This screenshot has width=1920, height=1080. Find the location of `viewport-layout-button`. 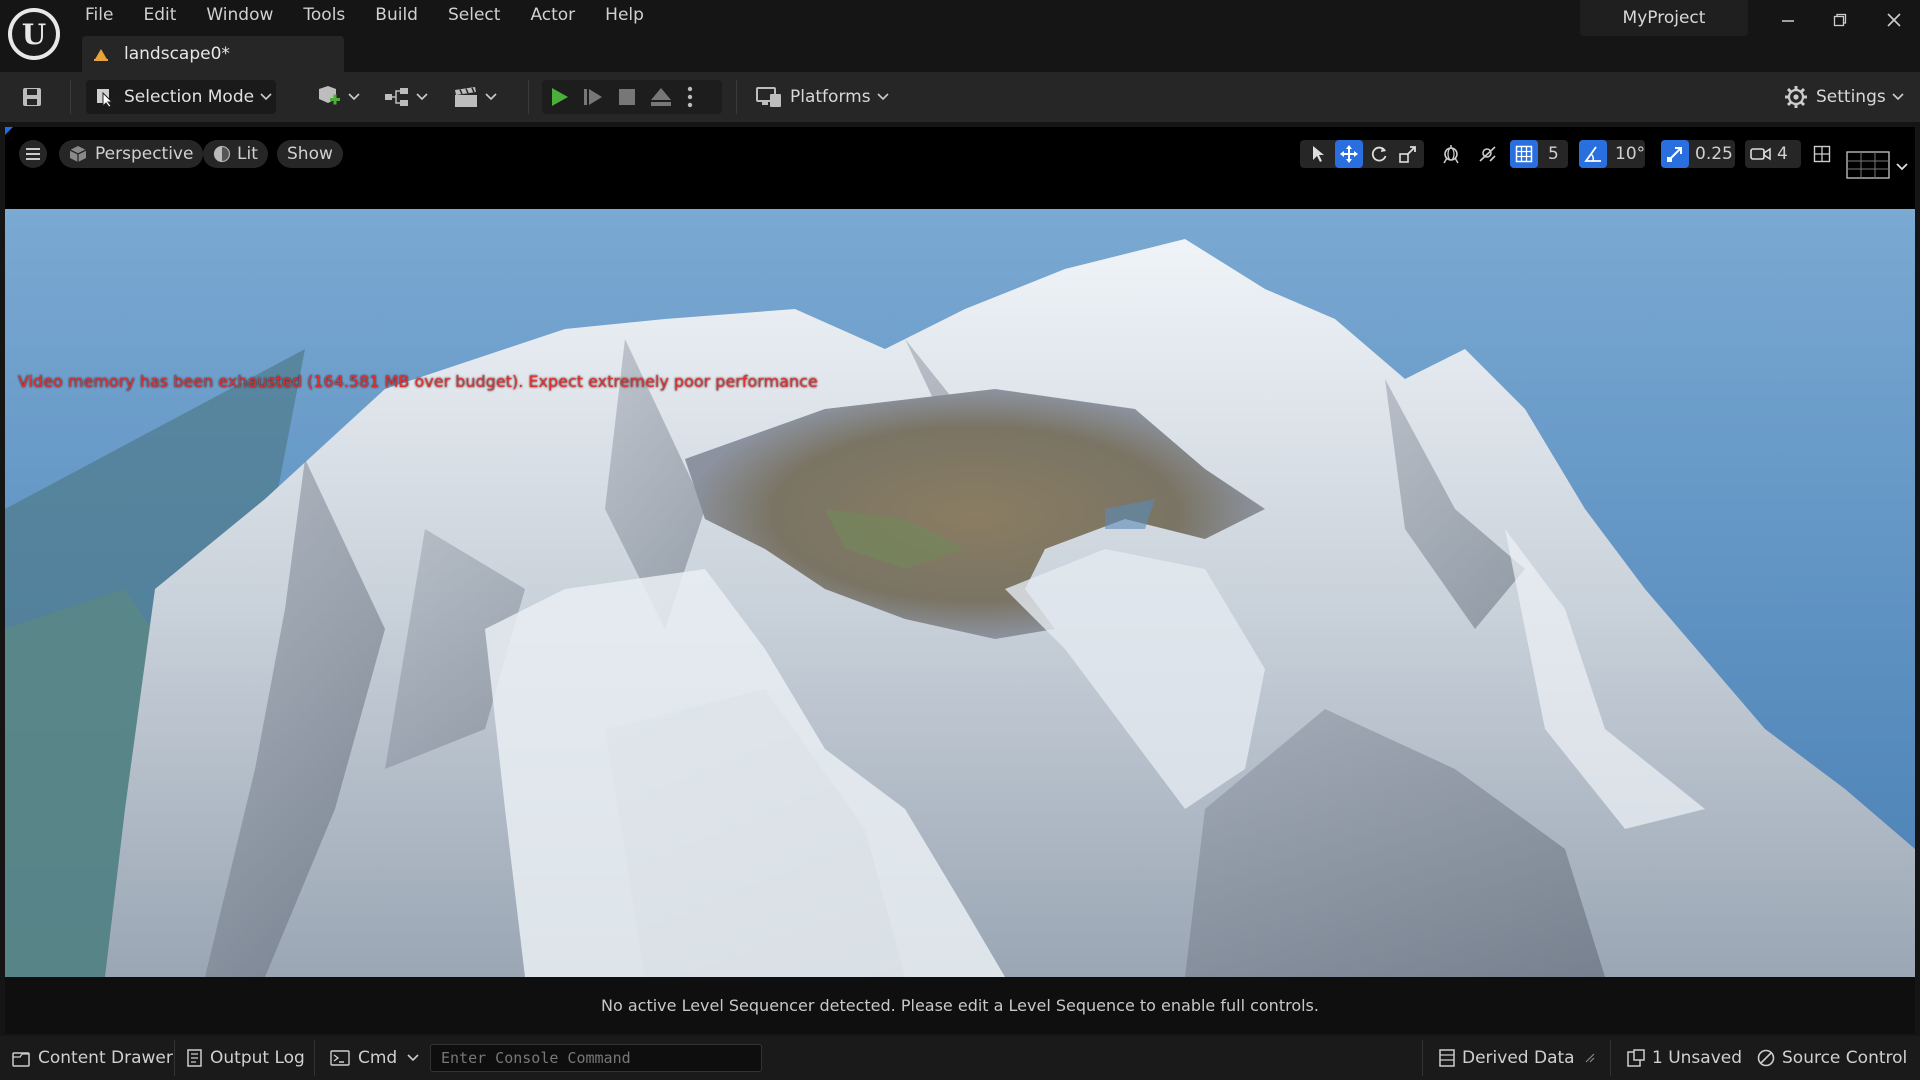

viewport-layout-button is located at coordinates (1868, 165).